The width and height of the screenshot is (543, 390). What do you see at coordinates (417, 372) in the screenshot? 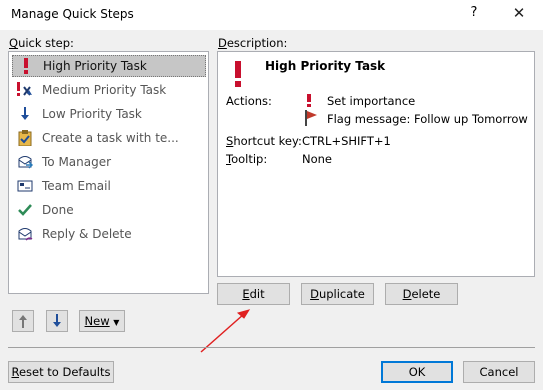
I see `ok-button: OK` at bounding box center [417, 372].